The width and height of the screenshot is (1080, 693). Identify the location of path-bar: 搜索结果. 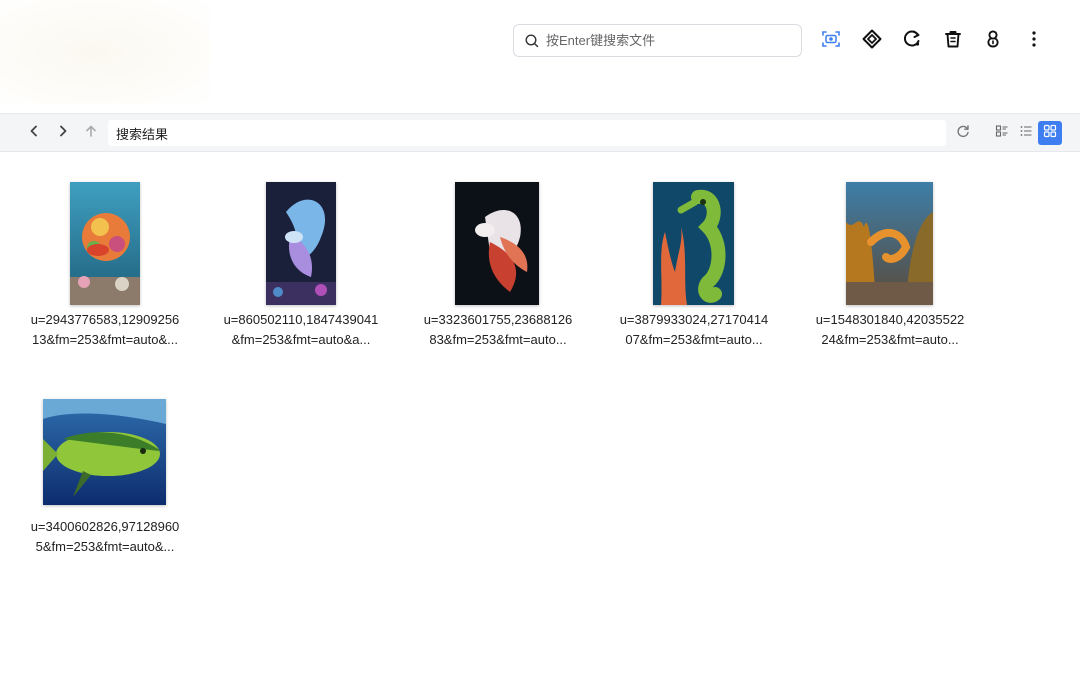
(540, 132).